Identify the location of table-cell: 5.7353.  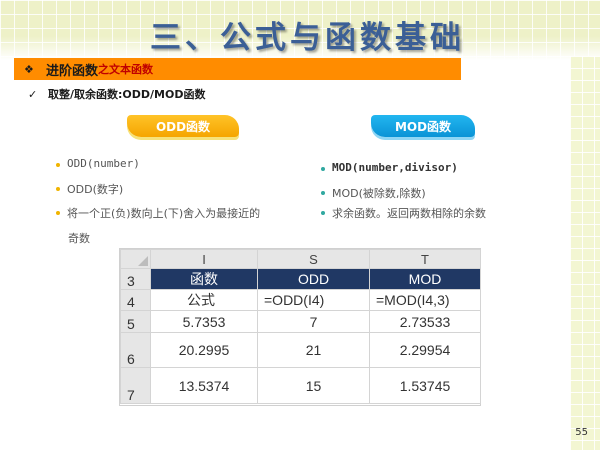
(204, 321).